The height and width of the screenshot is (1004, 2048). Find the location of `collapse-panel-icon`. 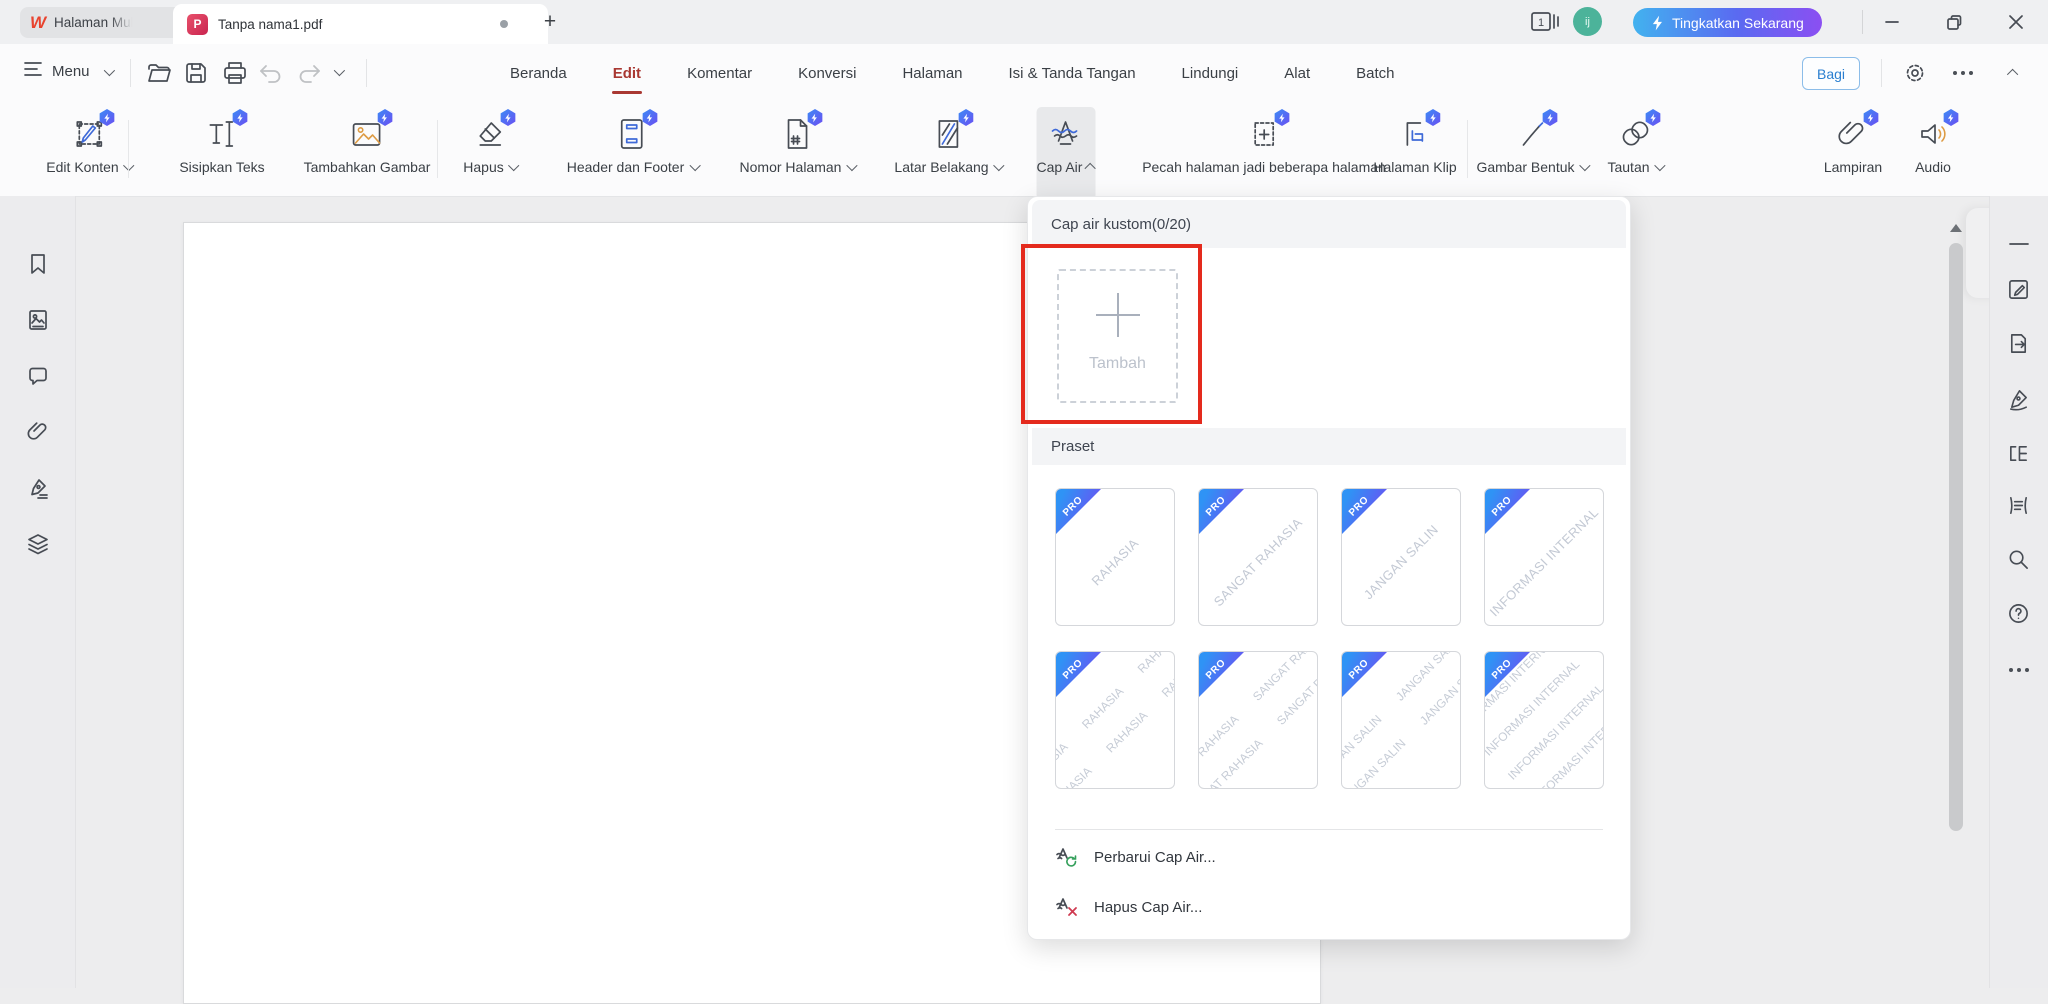

collapse-panel-icon is located at coordinates (2018, 243).